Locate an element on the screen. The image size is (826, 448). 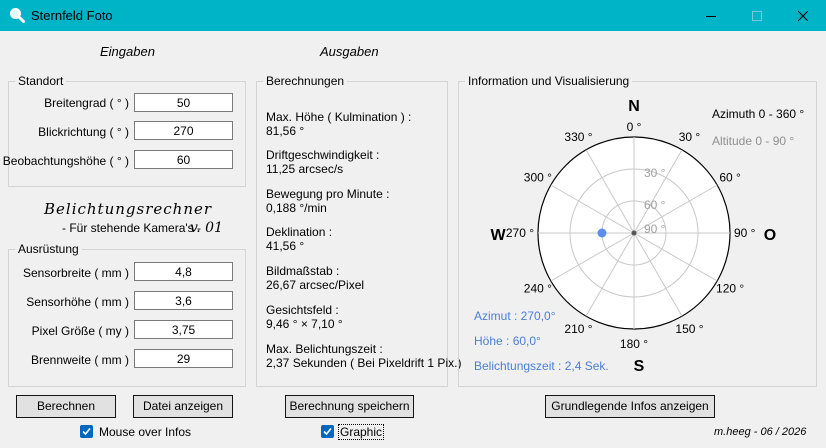
title-bar: Sternfeld Foto is located at coordinates (413, 15).